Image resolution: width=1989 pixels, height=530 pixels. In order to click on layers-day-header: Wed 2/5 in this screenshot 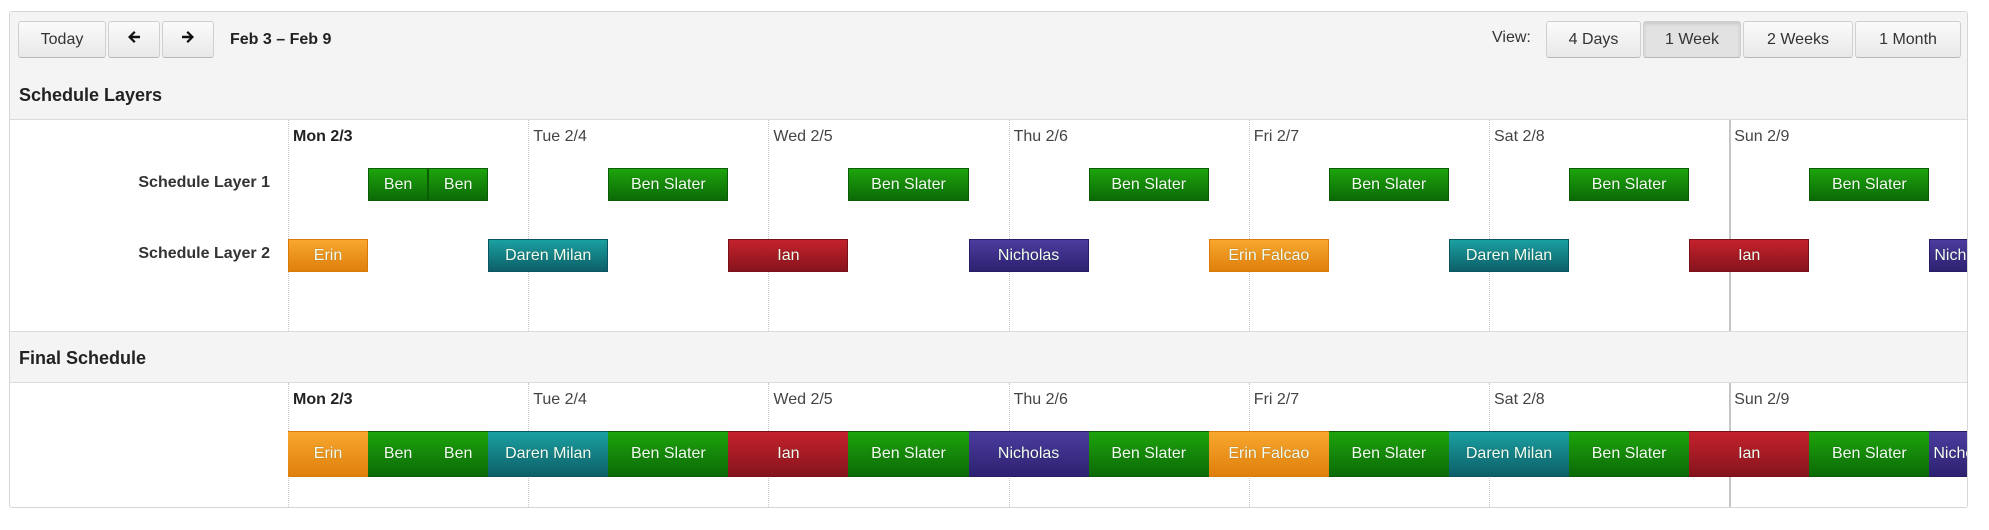, I will do `click(803, 136)`.